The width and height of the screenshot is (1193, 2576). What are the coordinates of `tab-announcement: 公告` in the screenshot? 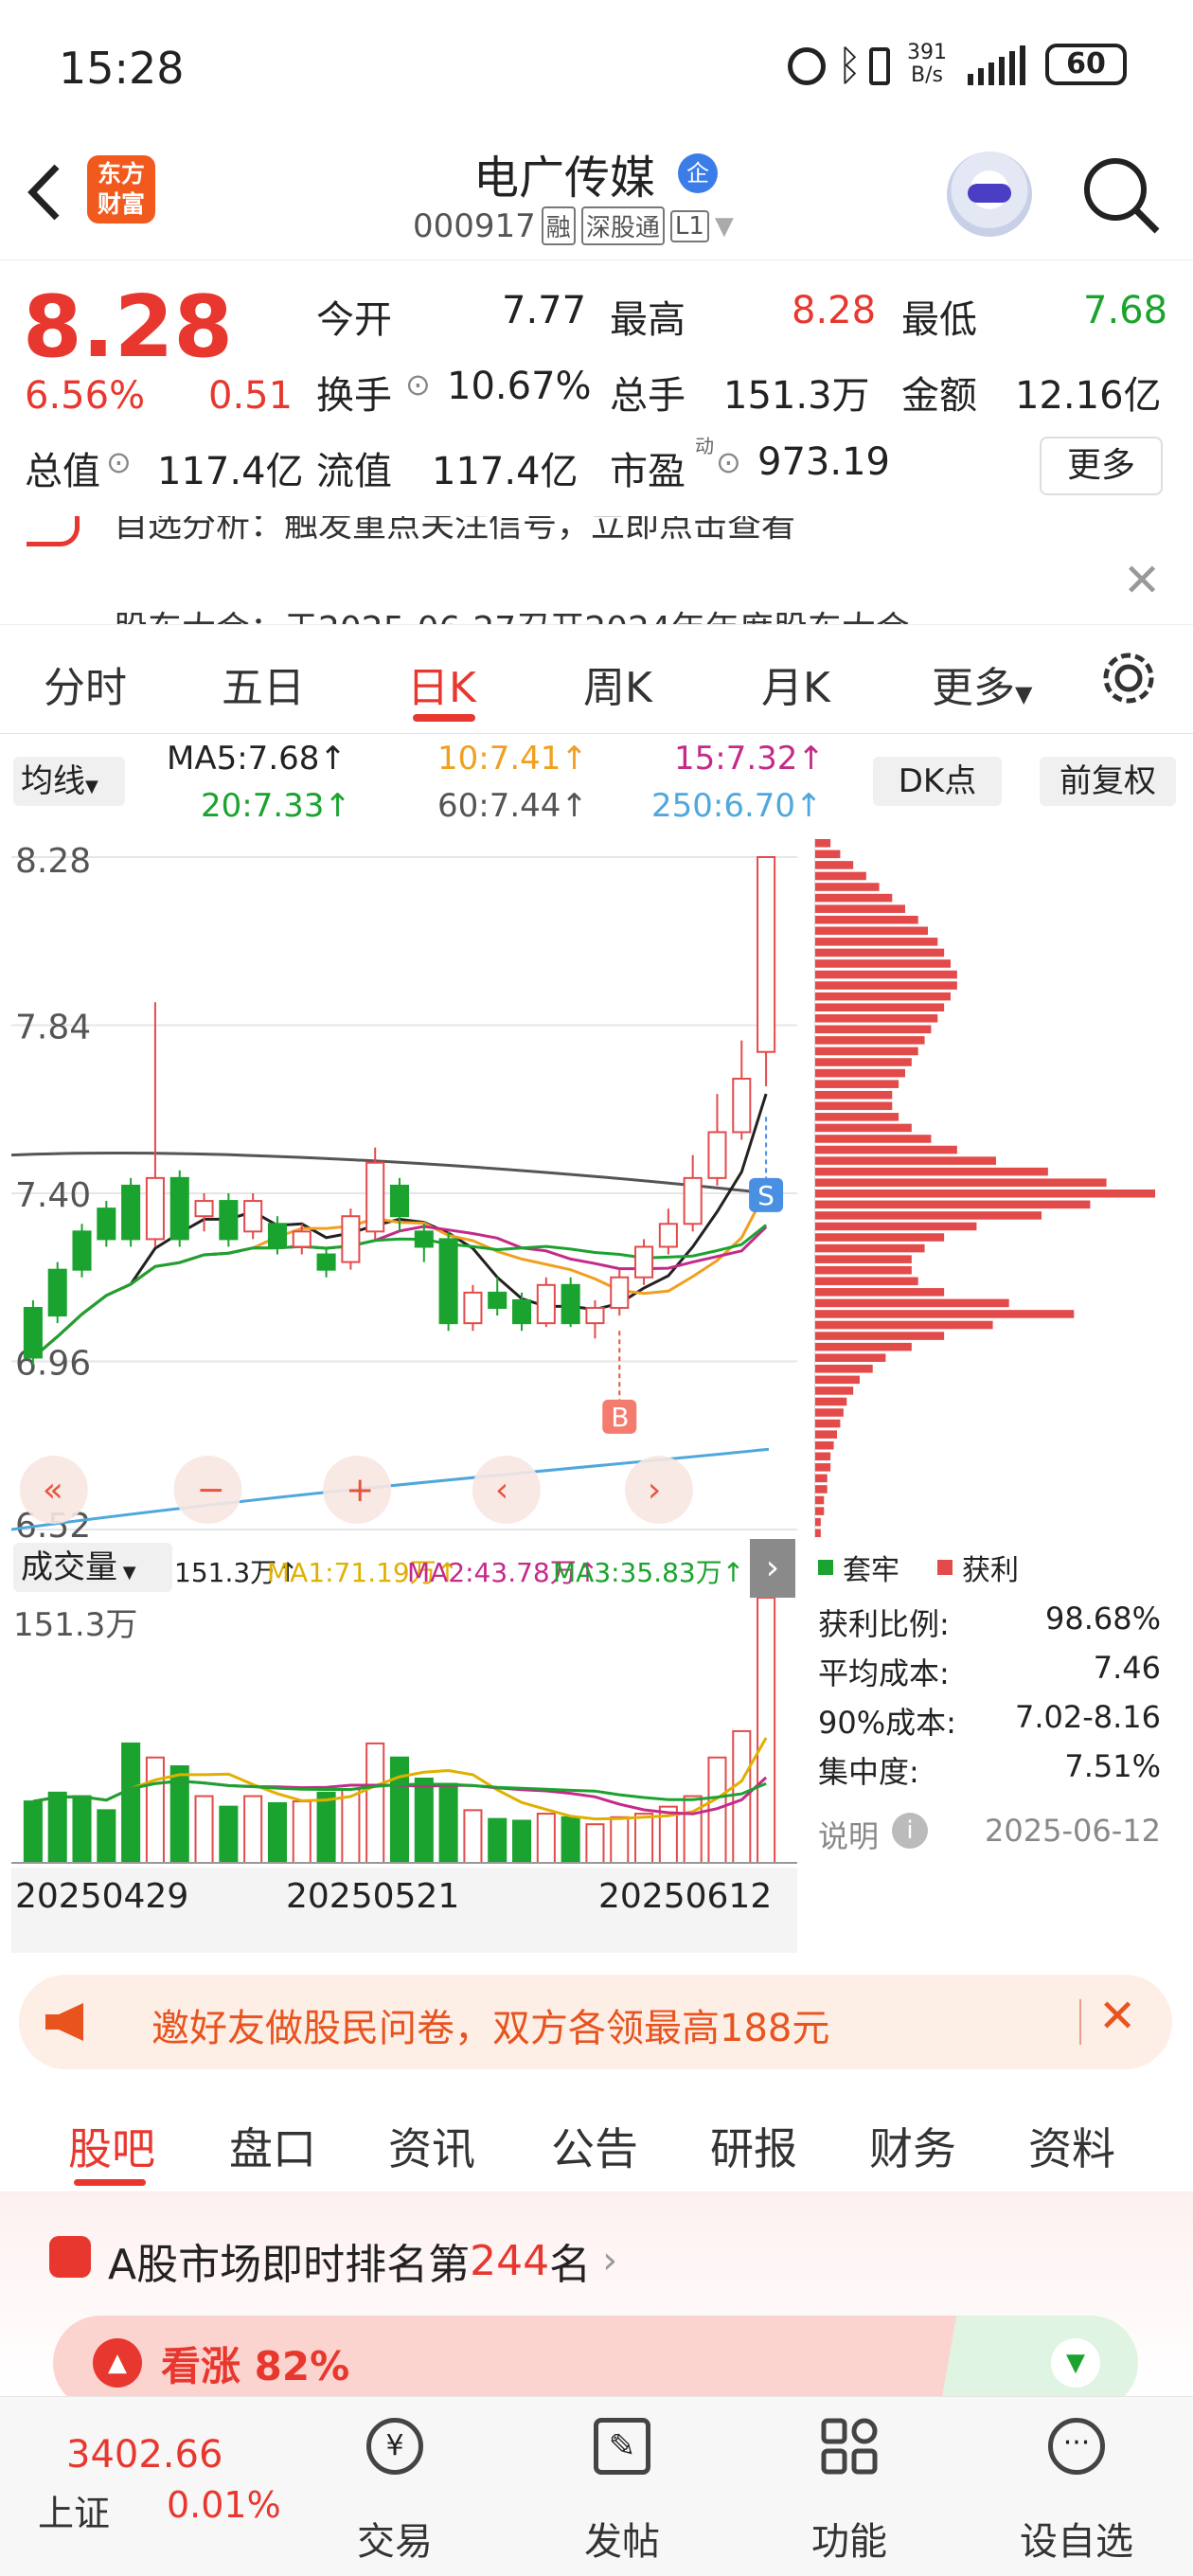 It's located at (594, 2146).